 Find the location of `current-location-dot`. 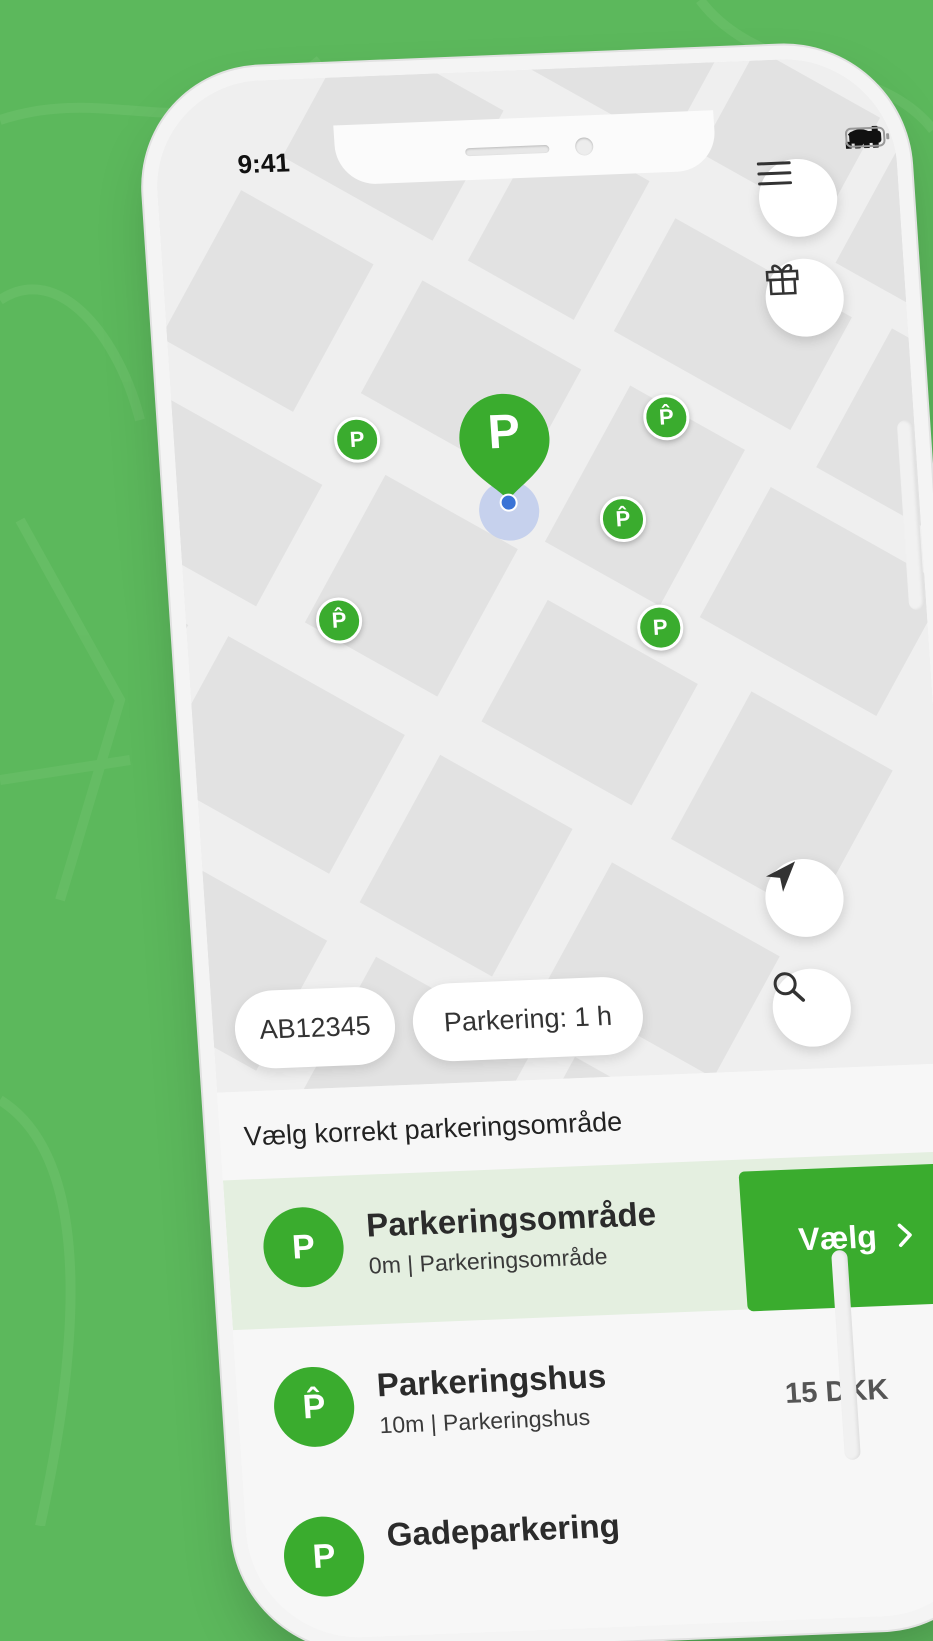

current-location-dot is located at coordinates (508, 502).